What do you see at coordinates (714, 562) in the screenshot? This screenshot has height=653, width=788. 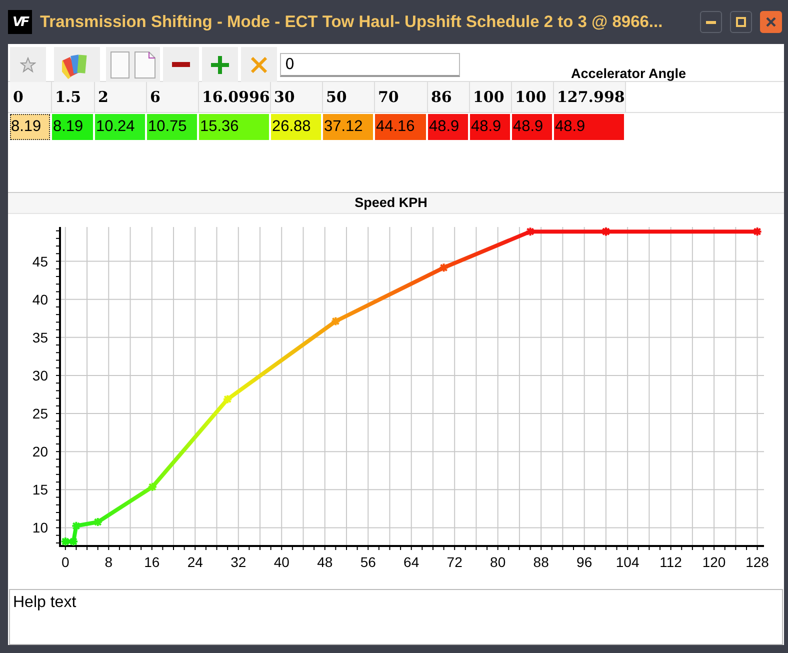 I see `x-tick-label: 120` at bounding box center [714, 562].